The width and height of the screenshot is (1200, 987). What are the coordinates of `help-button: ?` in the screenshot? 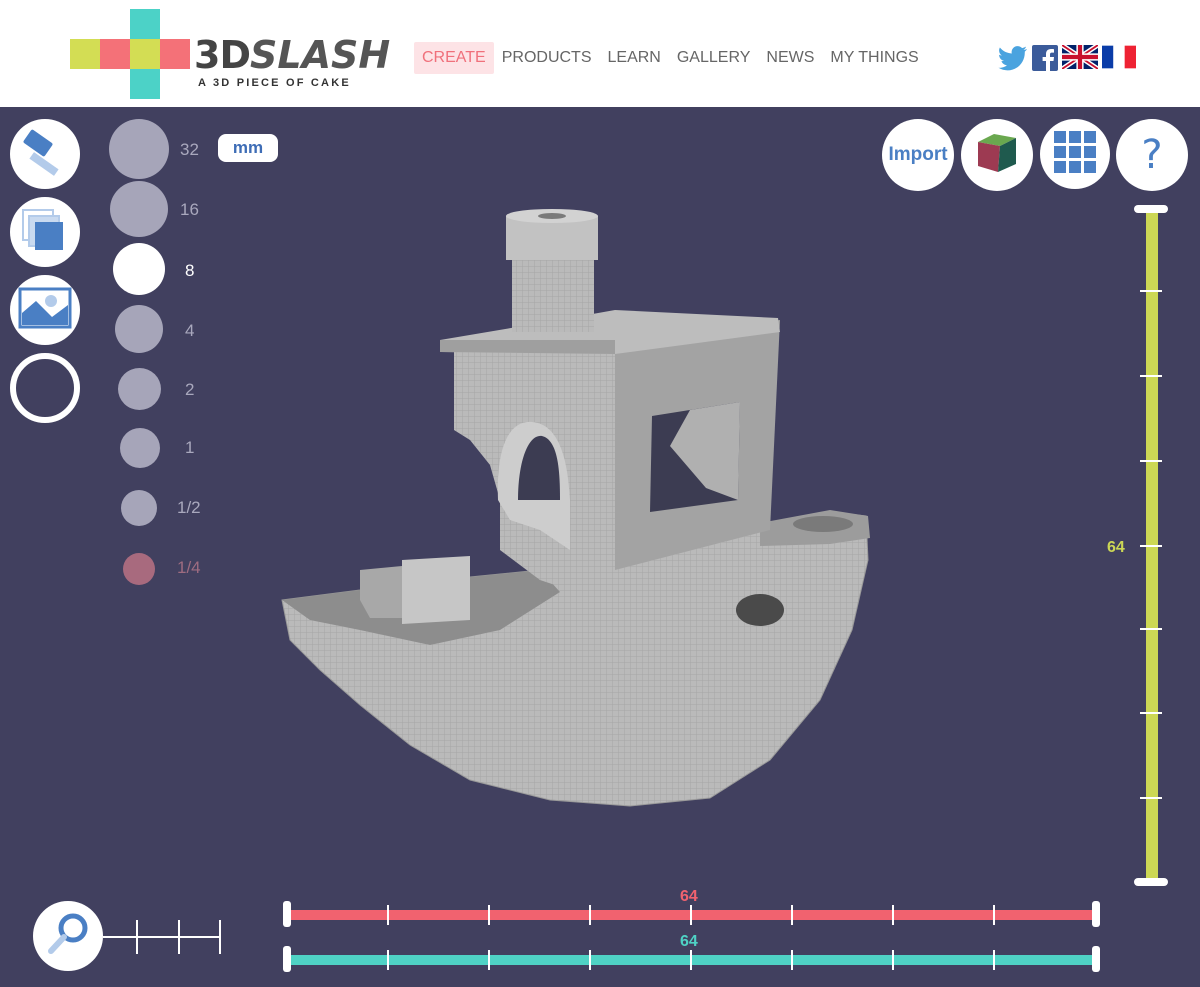 It's located at (1152, 155).